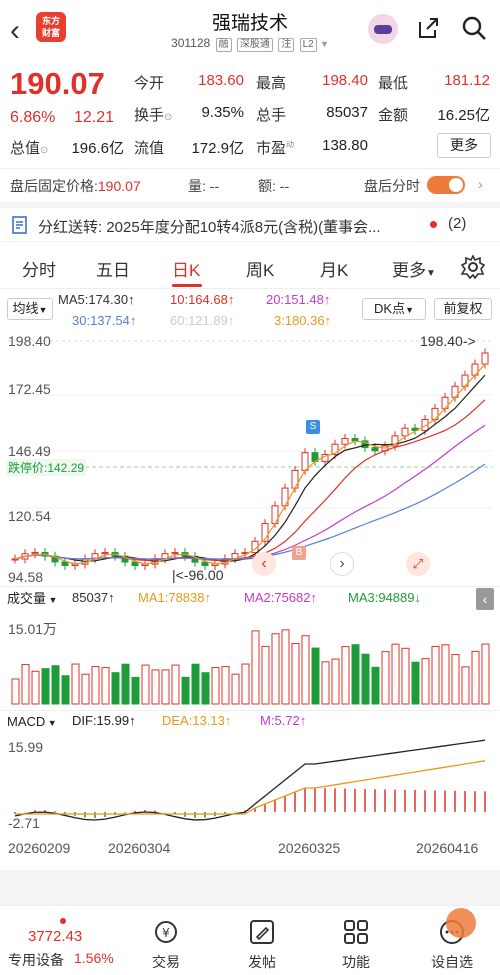  I want to click on notice-banner: 分红送转: 2025年度分配10转4派8元(含税)(董事会... (2), so click(250, 222).